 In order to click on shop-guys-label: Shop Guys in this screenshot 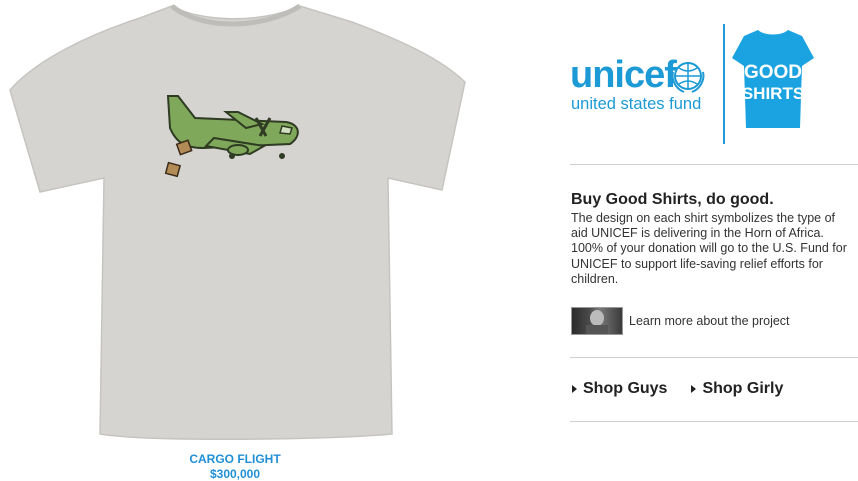, I will do `click(625, 389)`.